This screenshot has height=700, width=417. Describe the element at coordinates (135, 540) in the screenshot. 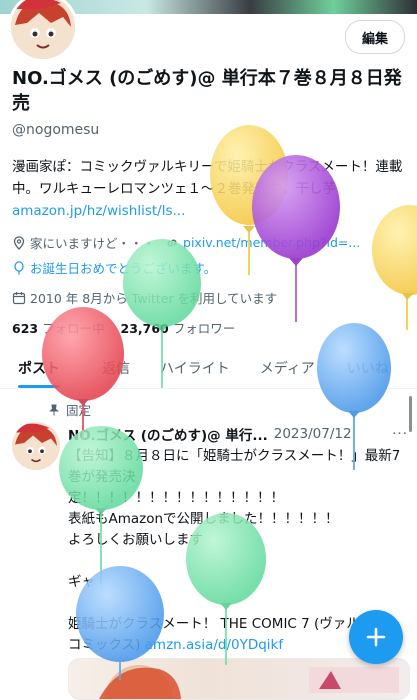

I see `tweet-line: よろしくお願いします` at that location.